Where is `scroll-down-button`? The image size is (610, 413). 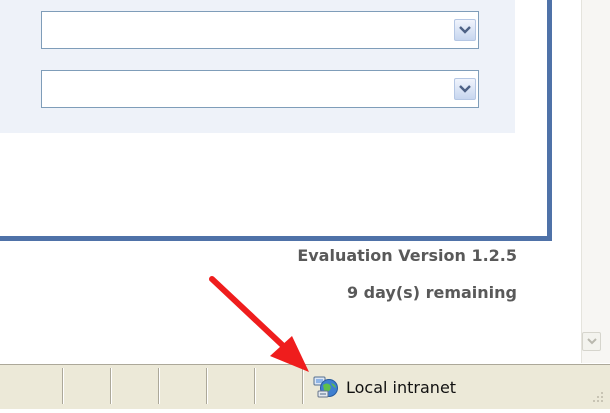
scroll-down-button is located at coordinates (591, 341).